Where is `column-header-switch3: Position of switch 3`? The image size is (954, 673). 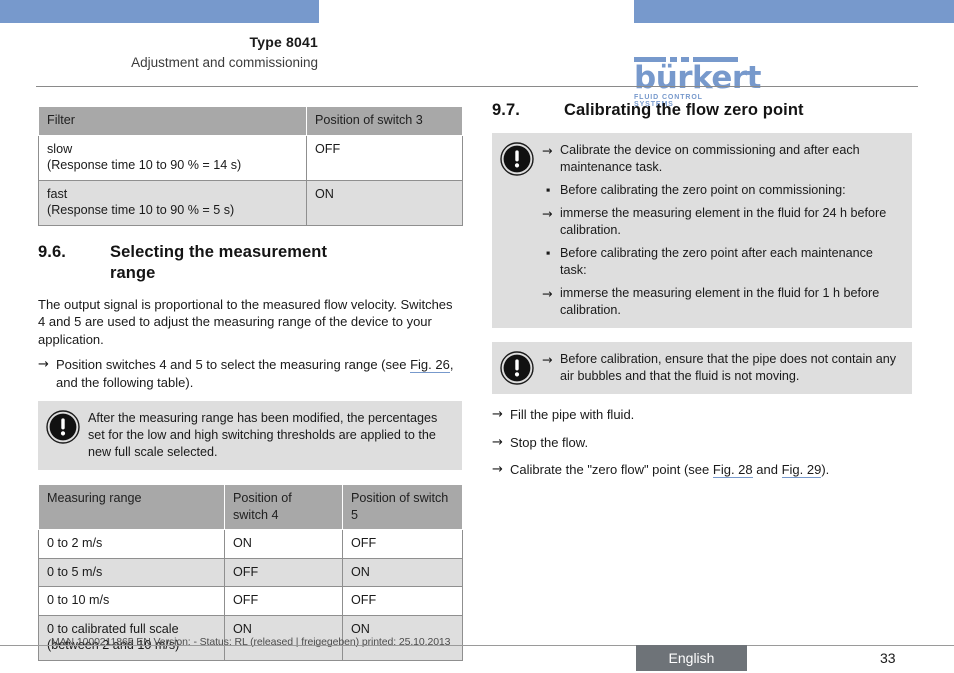
column-header-switch3: Position of switch 3 is located at coordinates (384, 121).